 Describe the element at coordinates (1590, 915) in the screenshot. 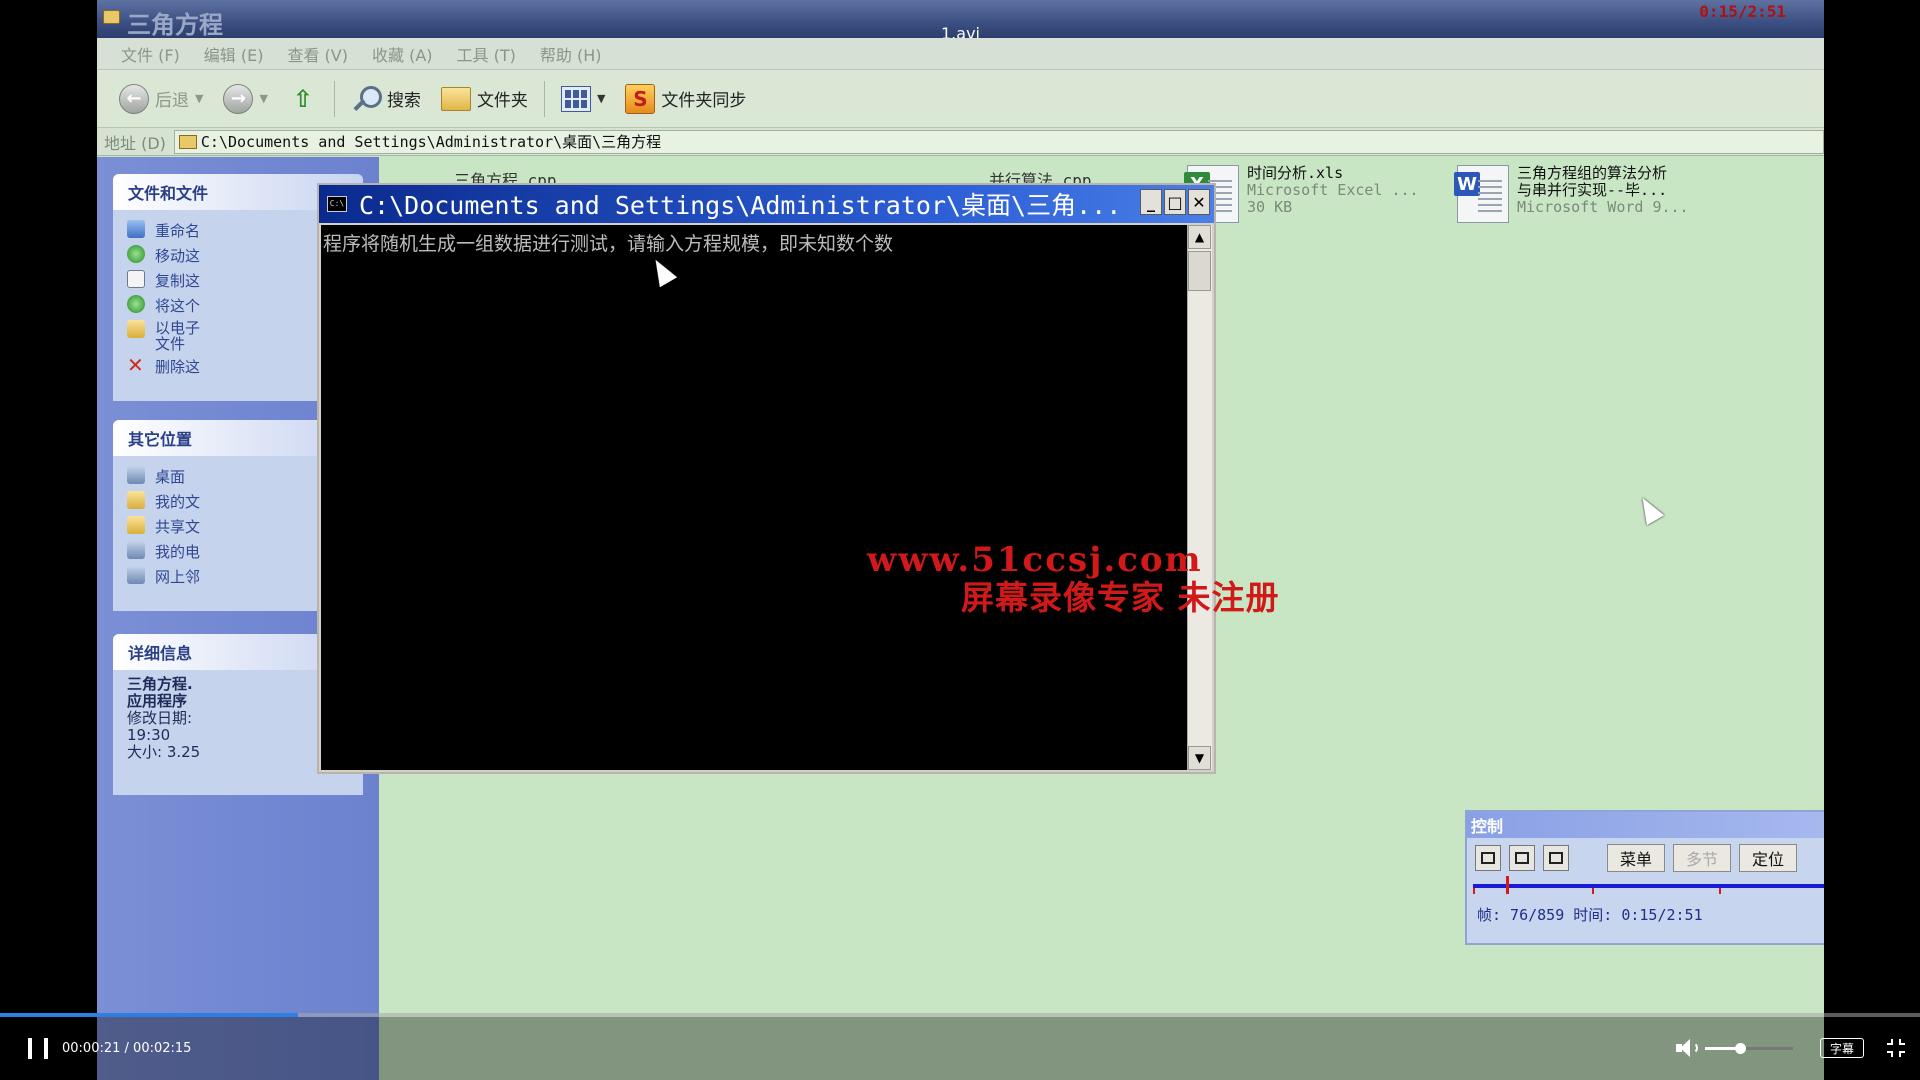

I see `frame-time-info: 帧: 76/859 时间: 0:15/2:51` at that location.